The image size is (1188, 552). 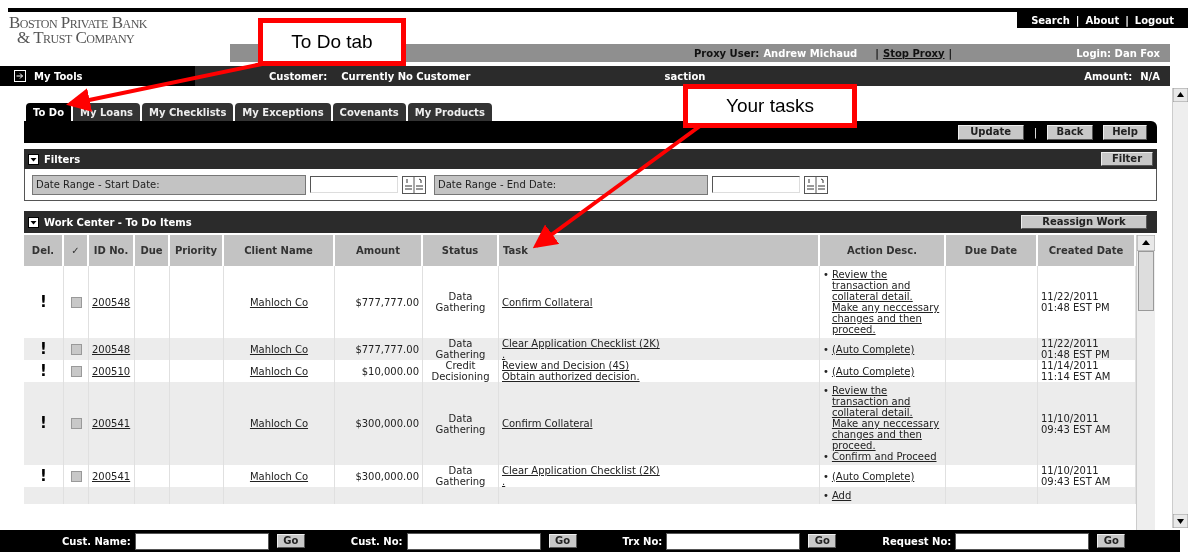 What do you see at coordinates (1070, 132) in the screenshot?
I see `toolbar-button: Back` at bounding box center [1070, 132].